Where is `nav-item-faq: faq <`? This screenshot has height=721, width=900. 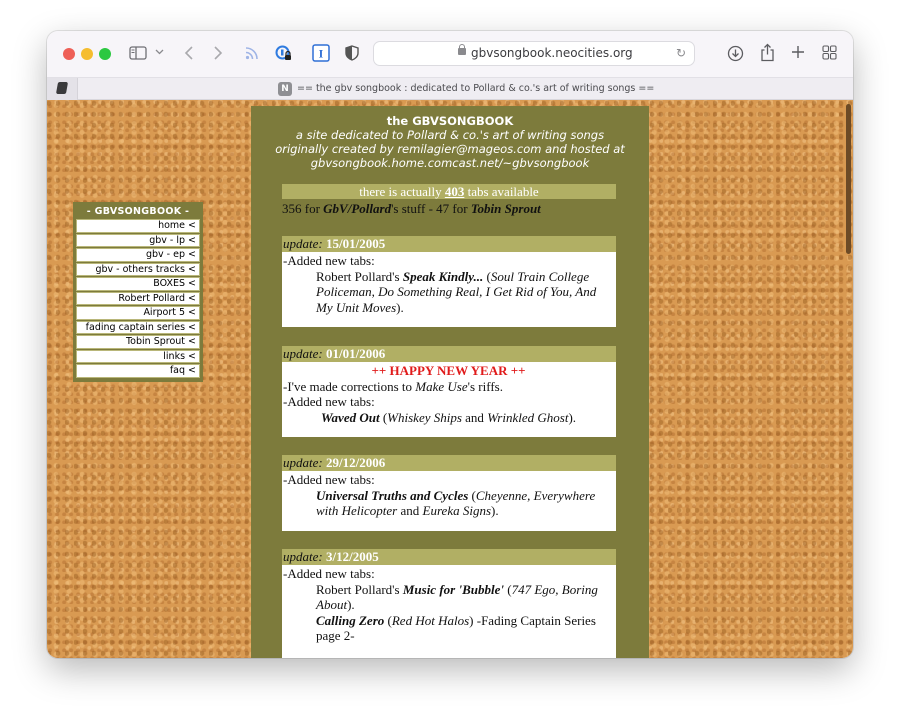 nav-item-faq: faq < is located at coordinates (138, 371).